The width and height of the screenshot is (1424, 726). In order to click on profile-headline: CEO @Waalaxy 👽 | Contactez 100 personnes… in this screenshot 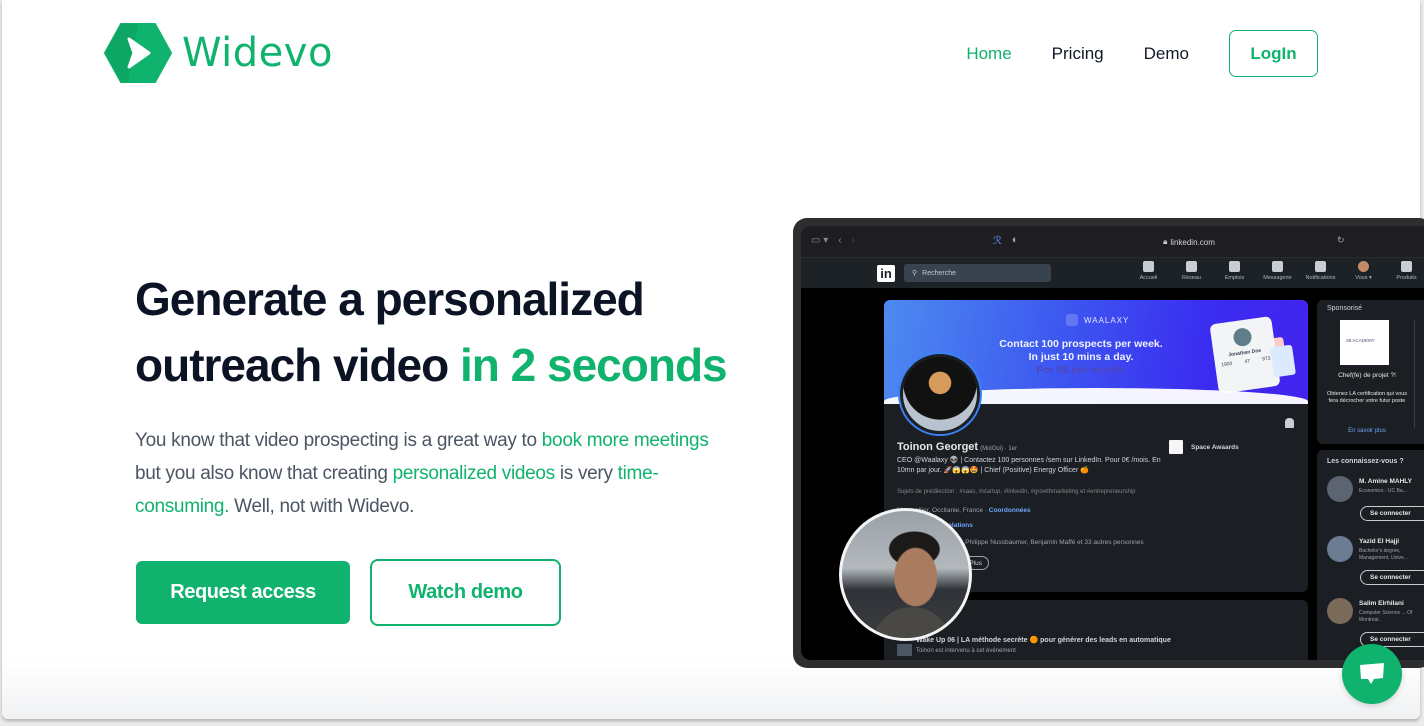, I will do `click(1029, 465)`.